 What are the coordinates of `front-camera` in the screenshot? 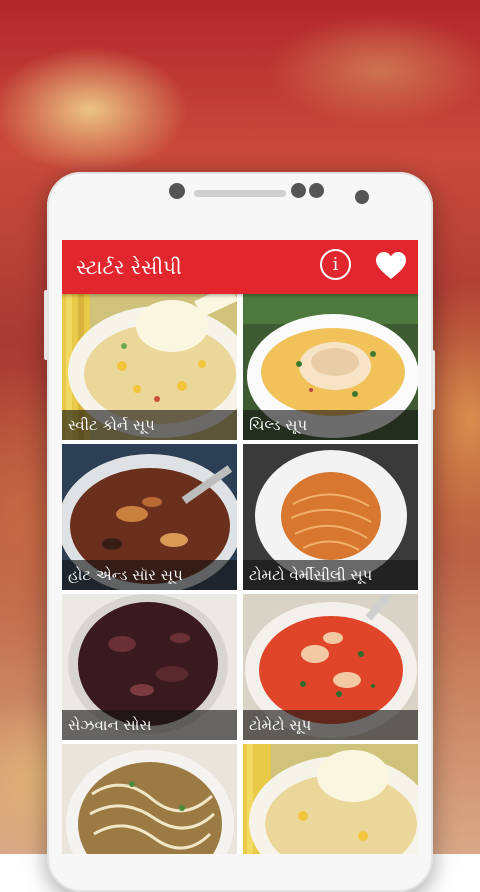 It's located at (177, 191).